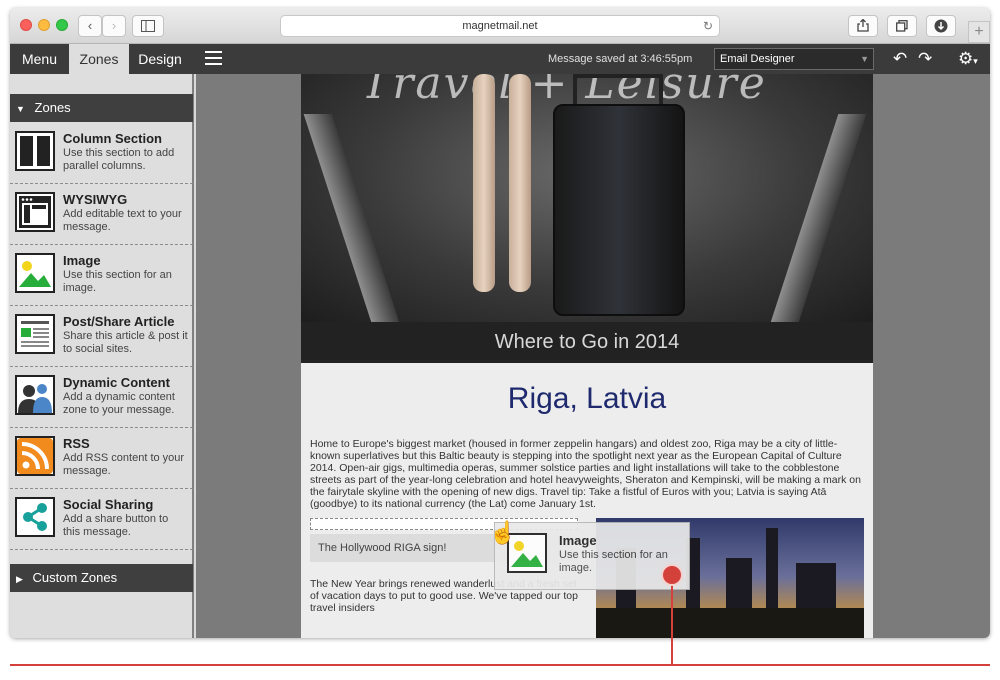  I want to click on zone-item-rss: RSS Add RSS content to your message., so click(101, 458).